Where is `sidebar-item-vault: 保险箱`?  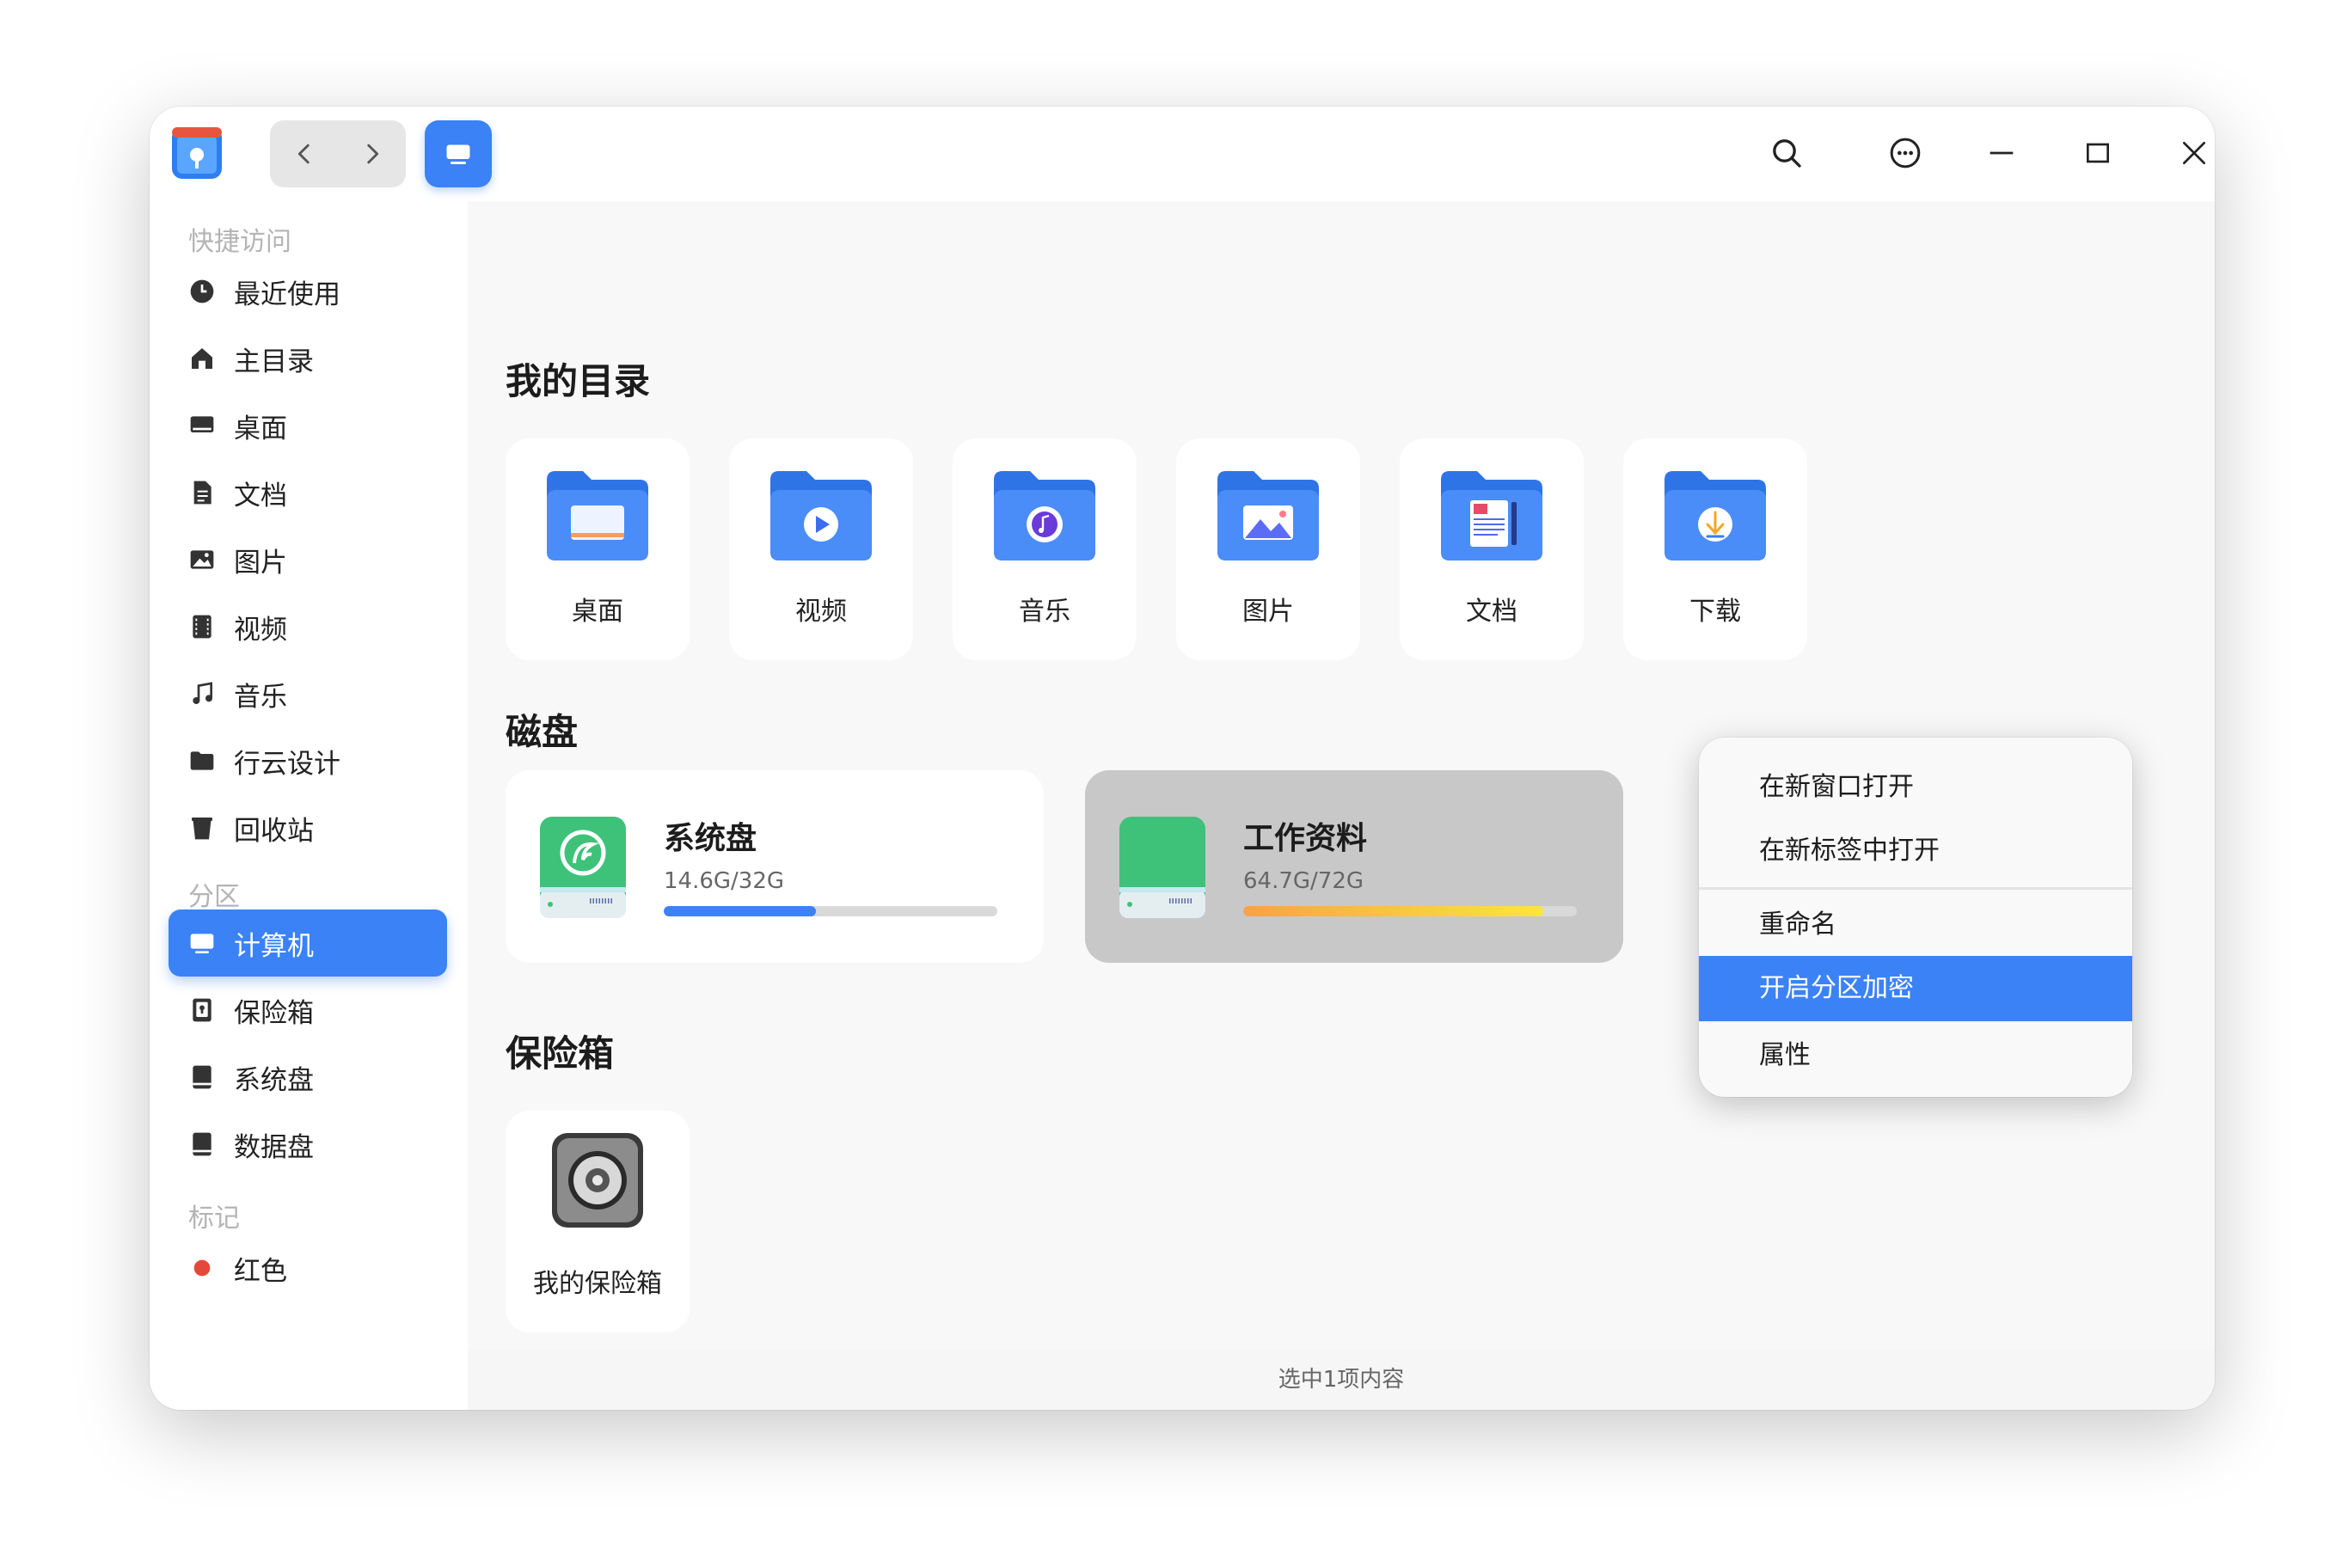
sidebar-item-vault: 保险箱 is located at coordinates (308, 1010).